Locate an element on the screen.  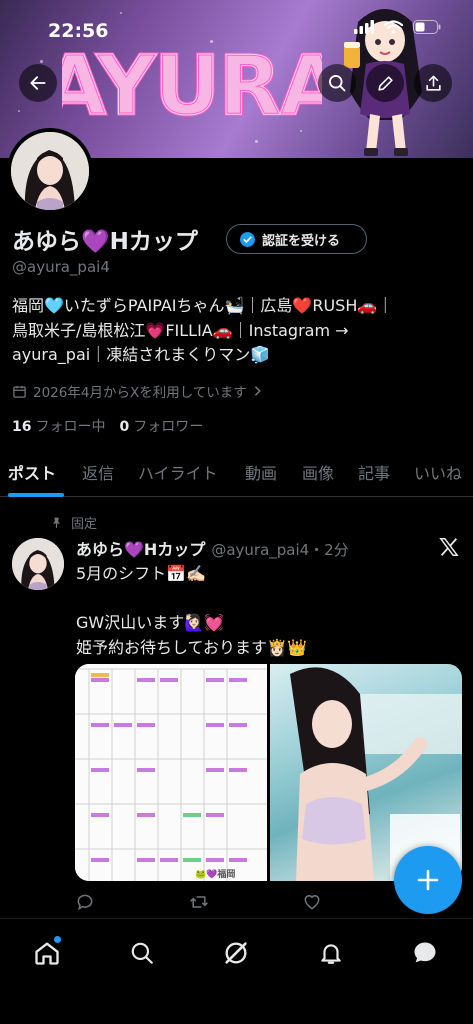
repost-icon is located at coordinates (199, 902).